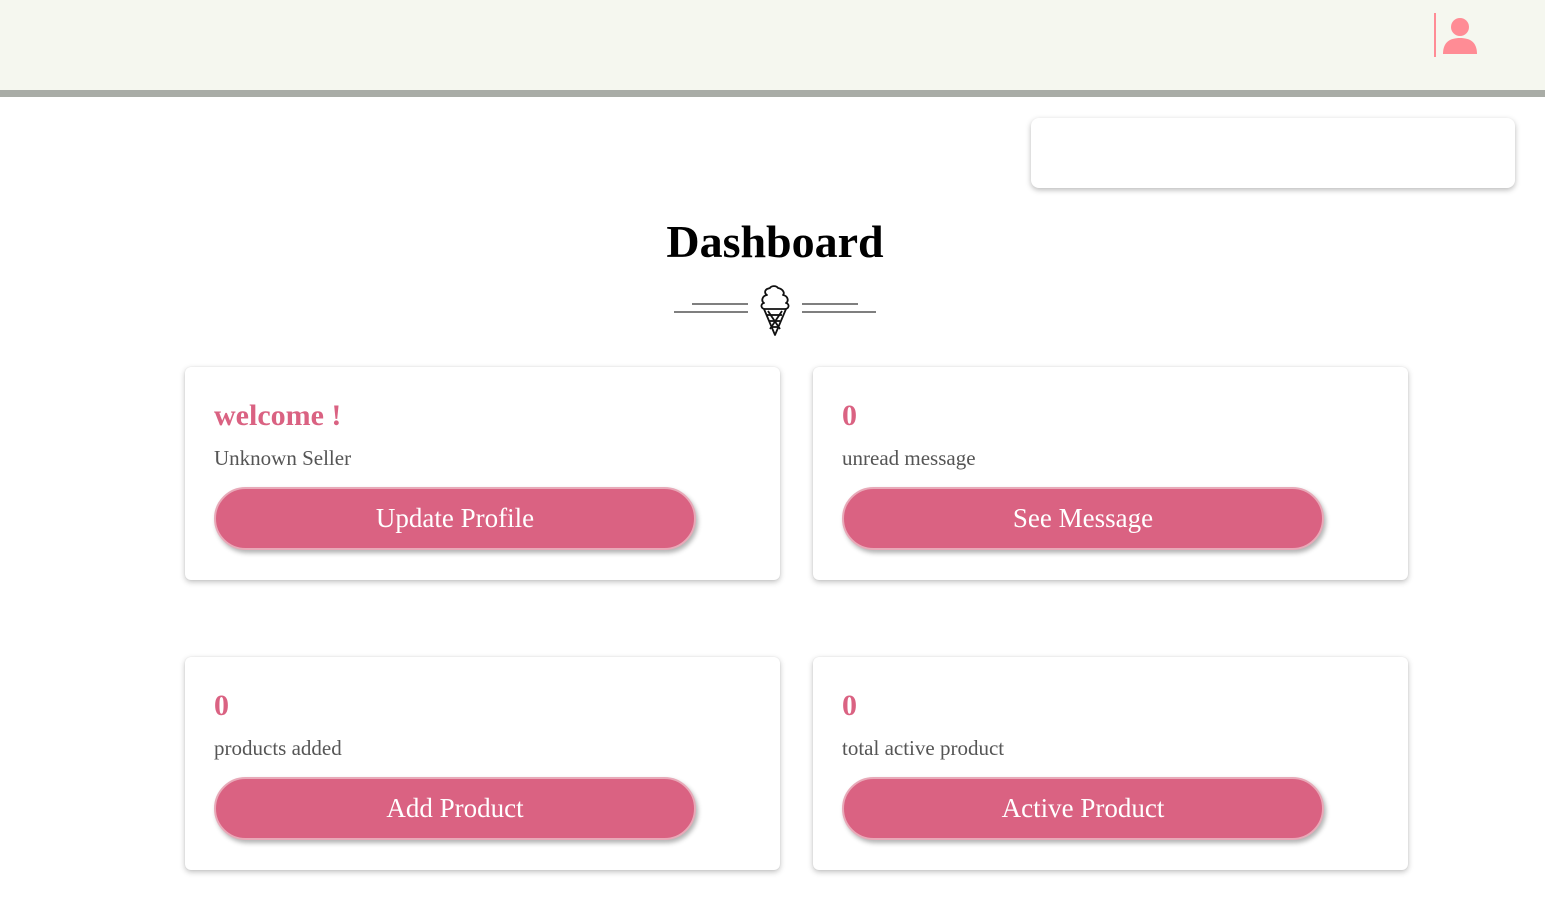 The image size is (1545, 920). What do you see at coordinates (1460, 36) in the screenshot?
I see `user-icon` at bounding box center [1460, 36].